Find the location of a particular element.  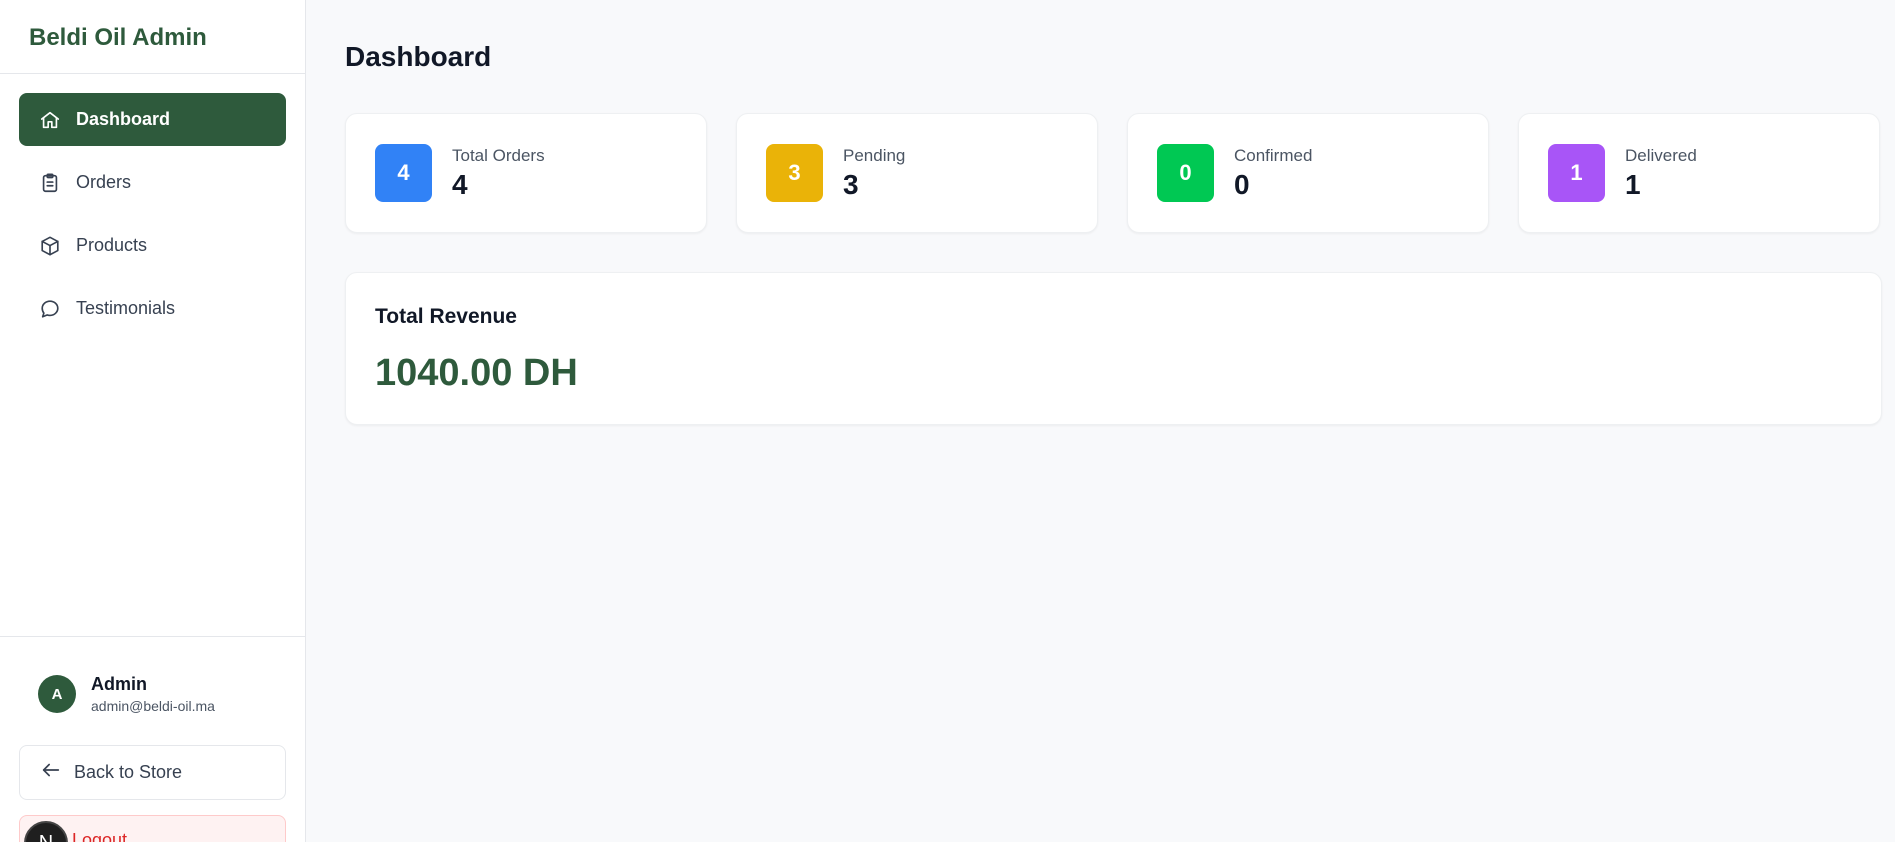

back-to-store-button: Back to Store is located at coordinates (152, 772).